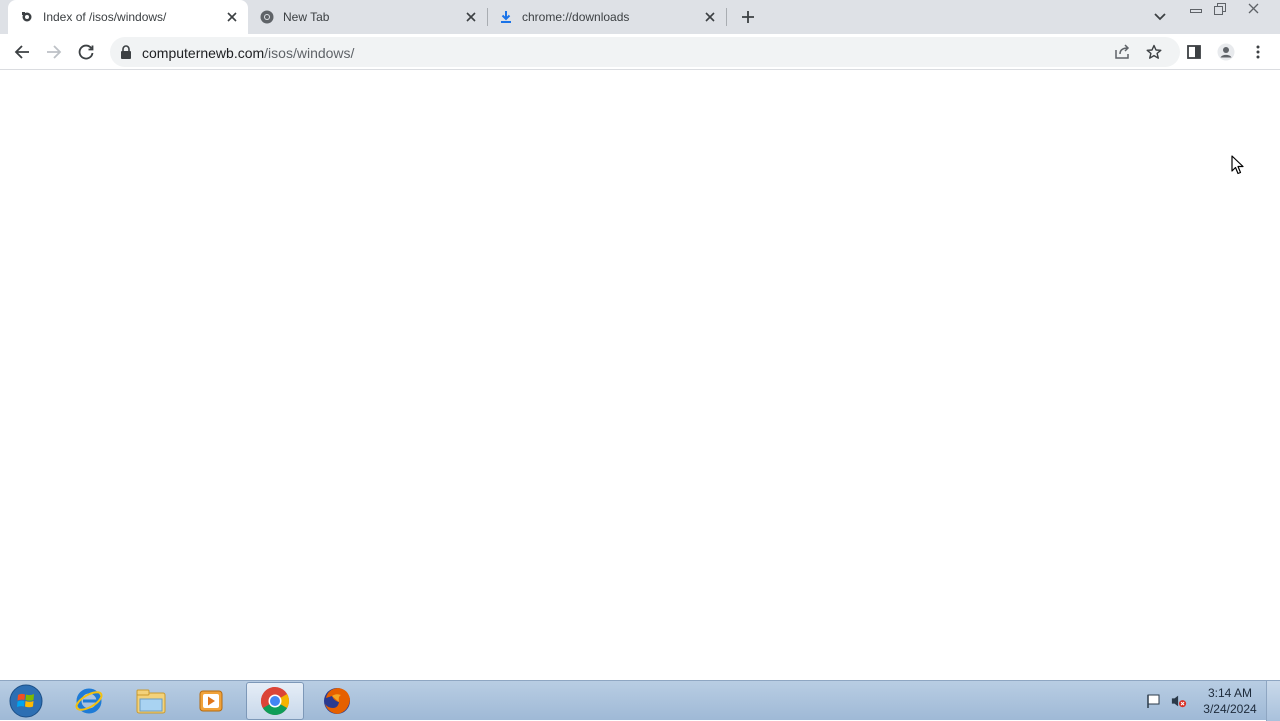 The image size is (1280, 721). I want to click on tab-downloads: chrome://downloads, so click(606, 17).